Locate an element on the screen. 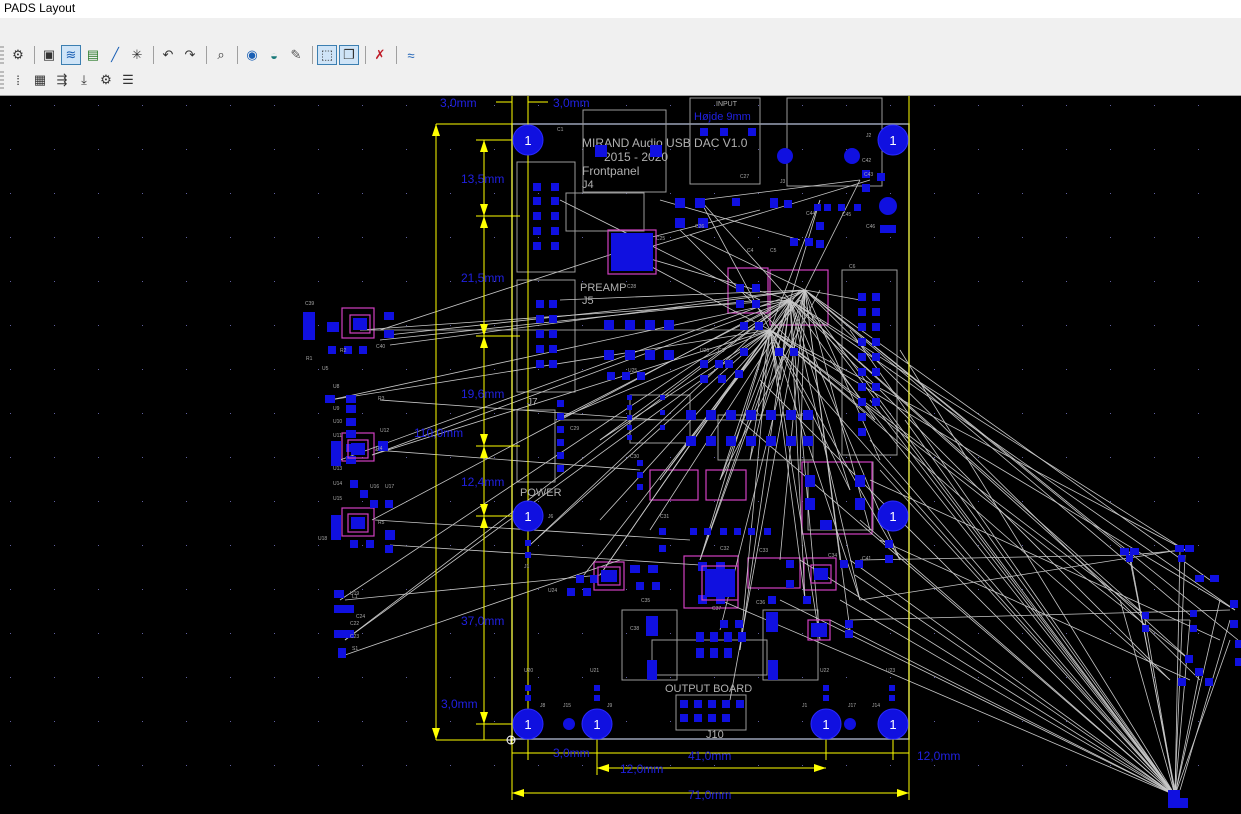  hatch-button: ▦ is located at coordinates (40, 80).